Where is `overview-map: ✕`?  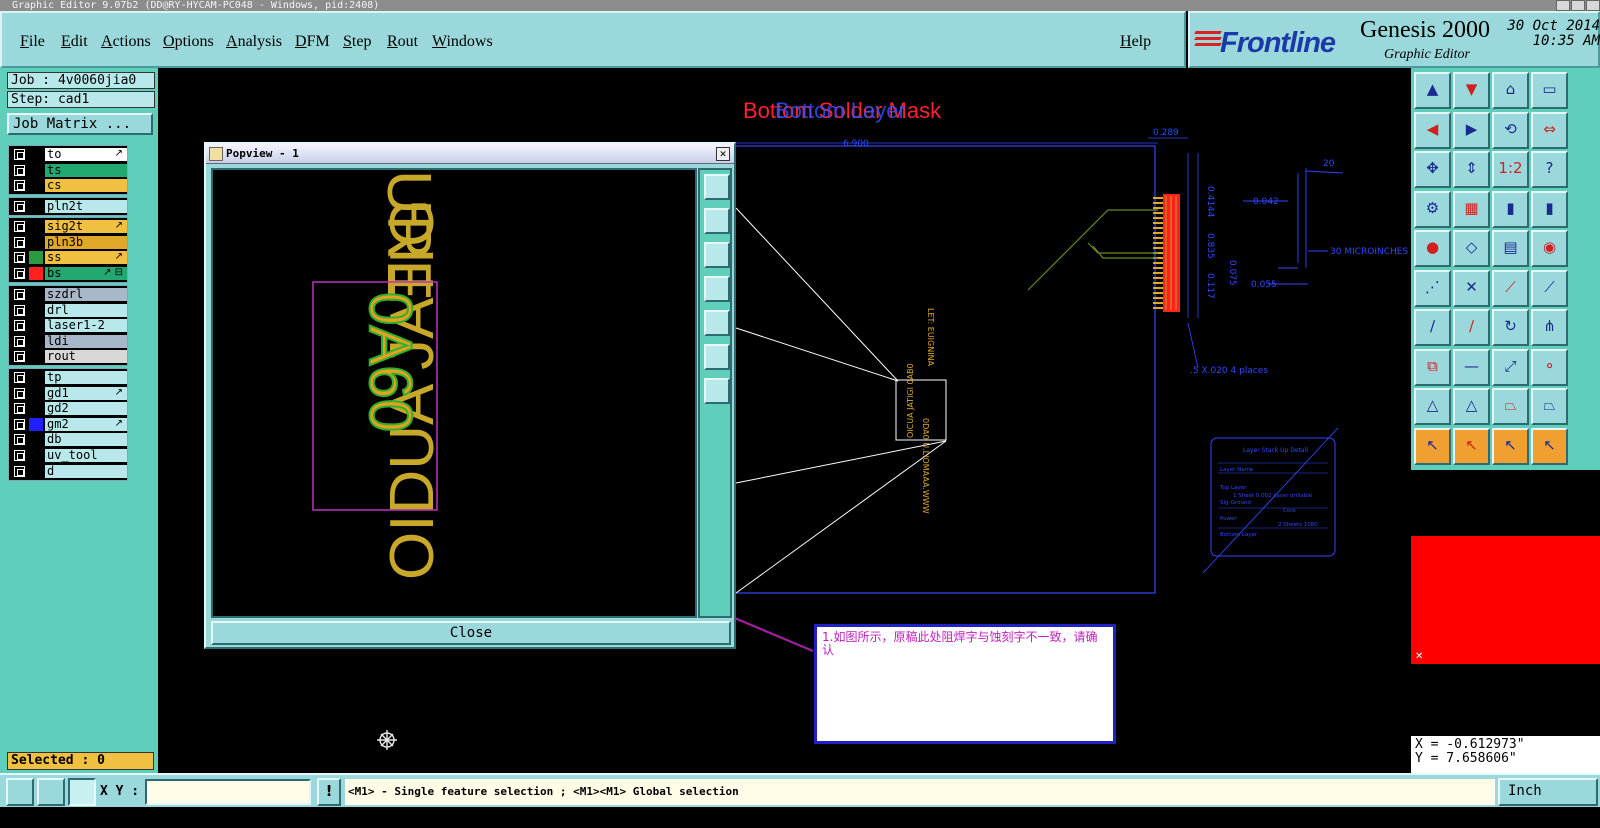
overview-map: ✕ is located at coordinates (1505, 600).